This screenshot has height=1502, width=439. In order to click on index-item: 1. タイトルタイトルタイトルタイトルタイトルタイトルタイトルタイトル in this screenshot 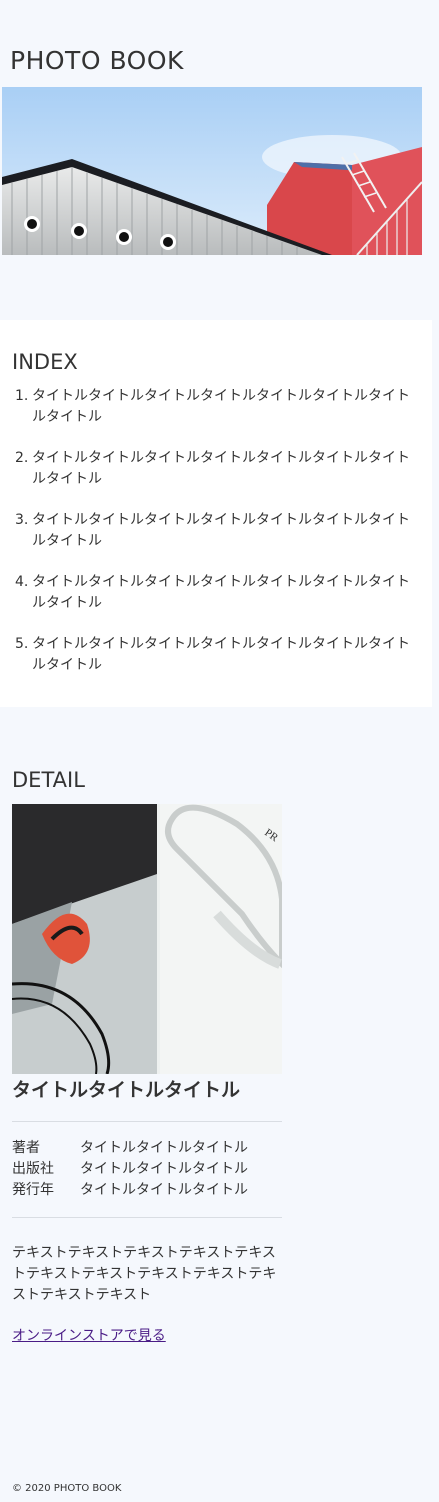, I will do `click(212, 417)`.